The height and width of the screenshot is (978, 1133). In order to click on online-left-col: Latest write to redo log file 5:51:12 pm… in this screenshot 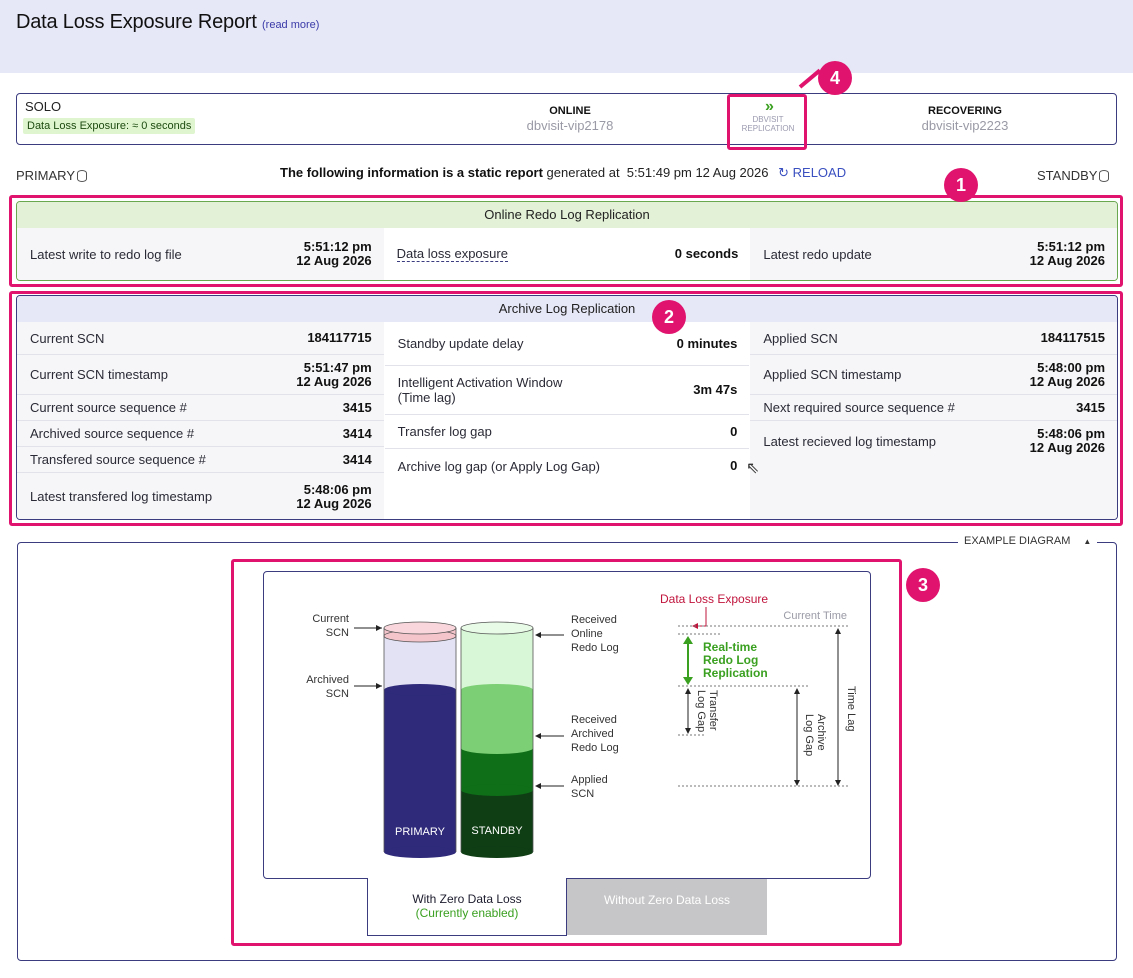, I will do `click(200, 254)`.